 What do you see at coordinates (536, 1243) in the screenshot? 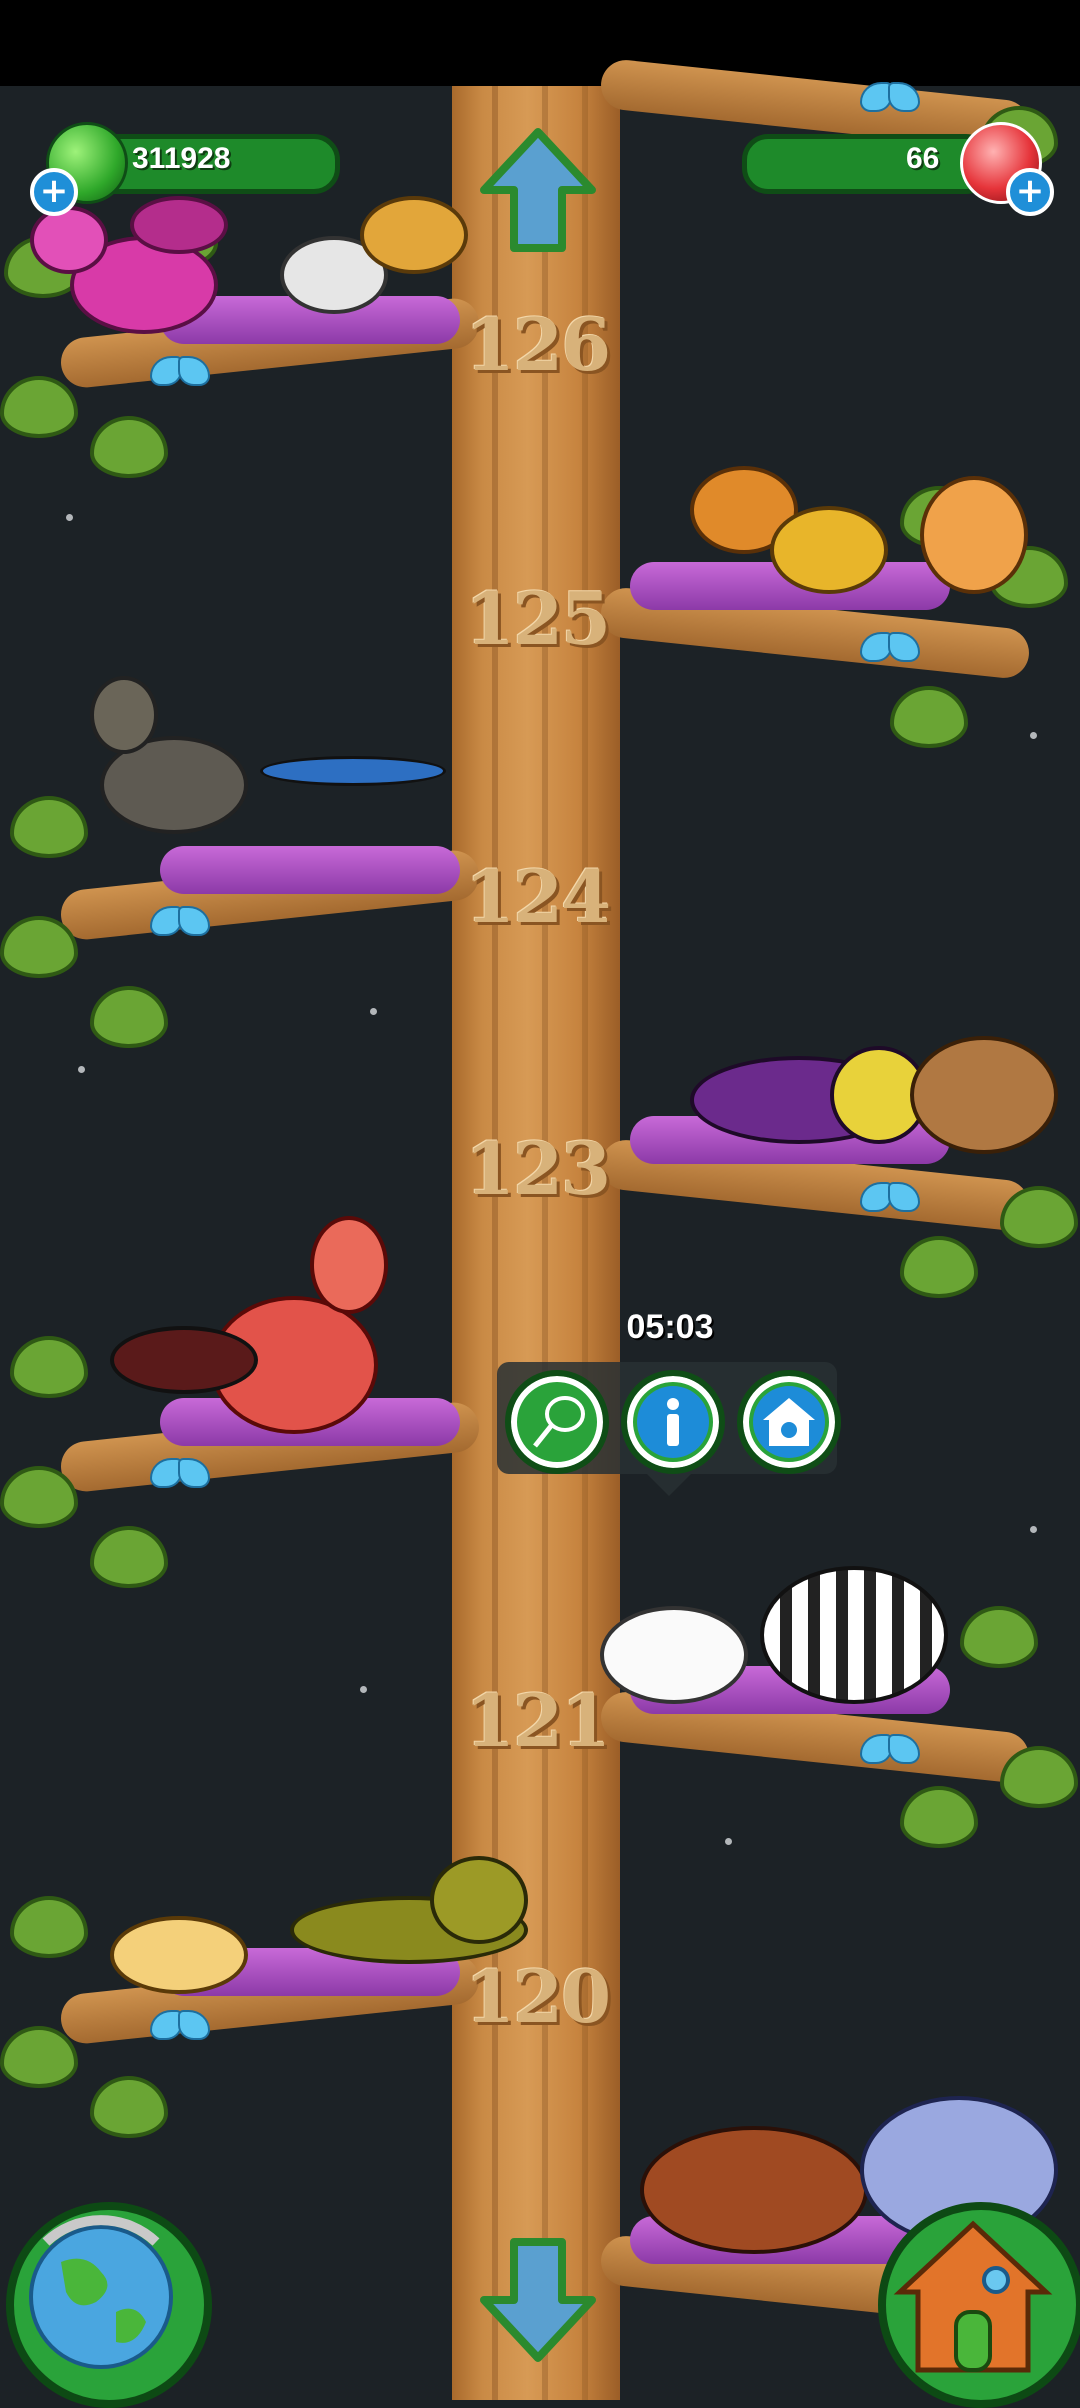
I see `tree-trunk` at bounding box center [536, 1243].